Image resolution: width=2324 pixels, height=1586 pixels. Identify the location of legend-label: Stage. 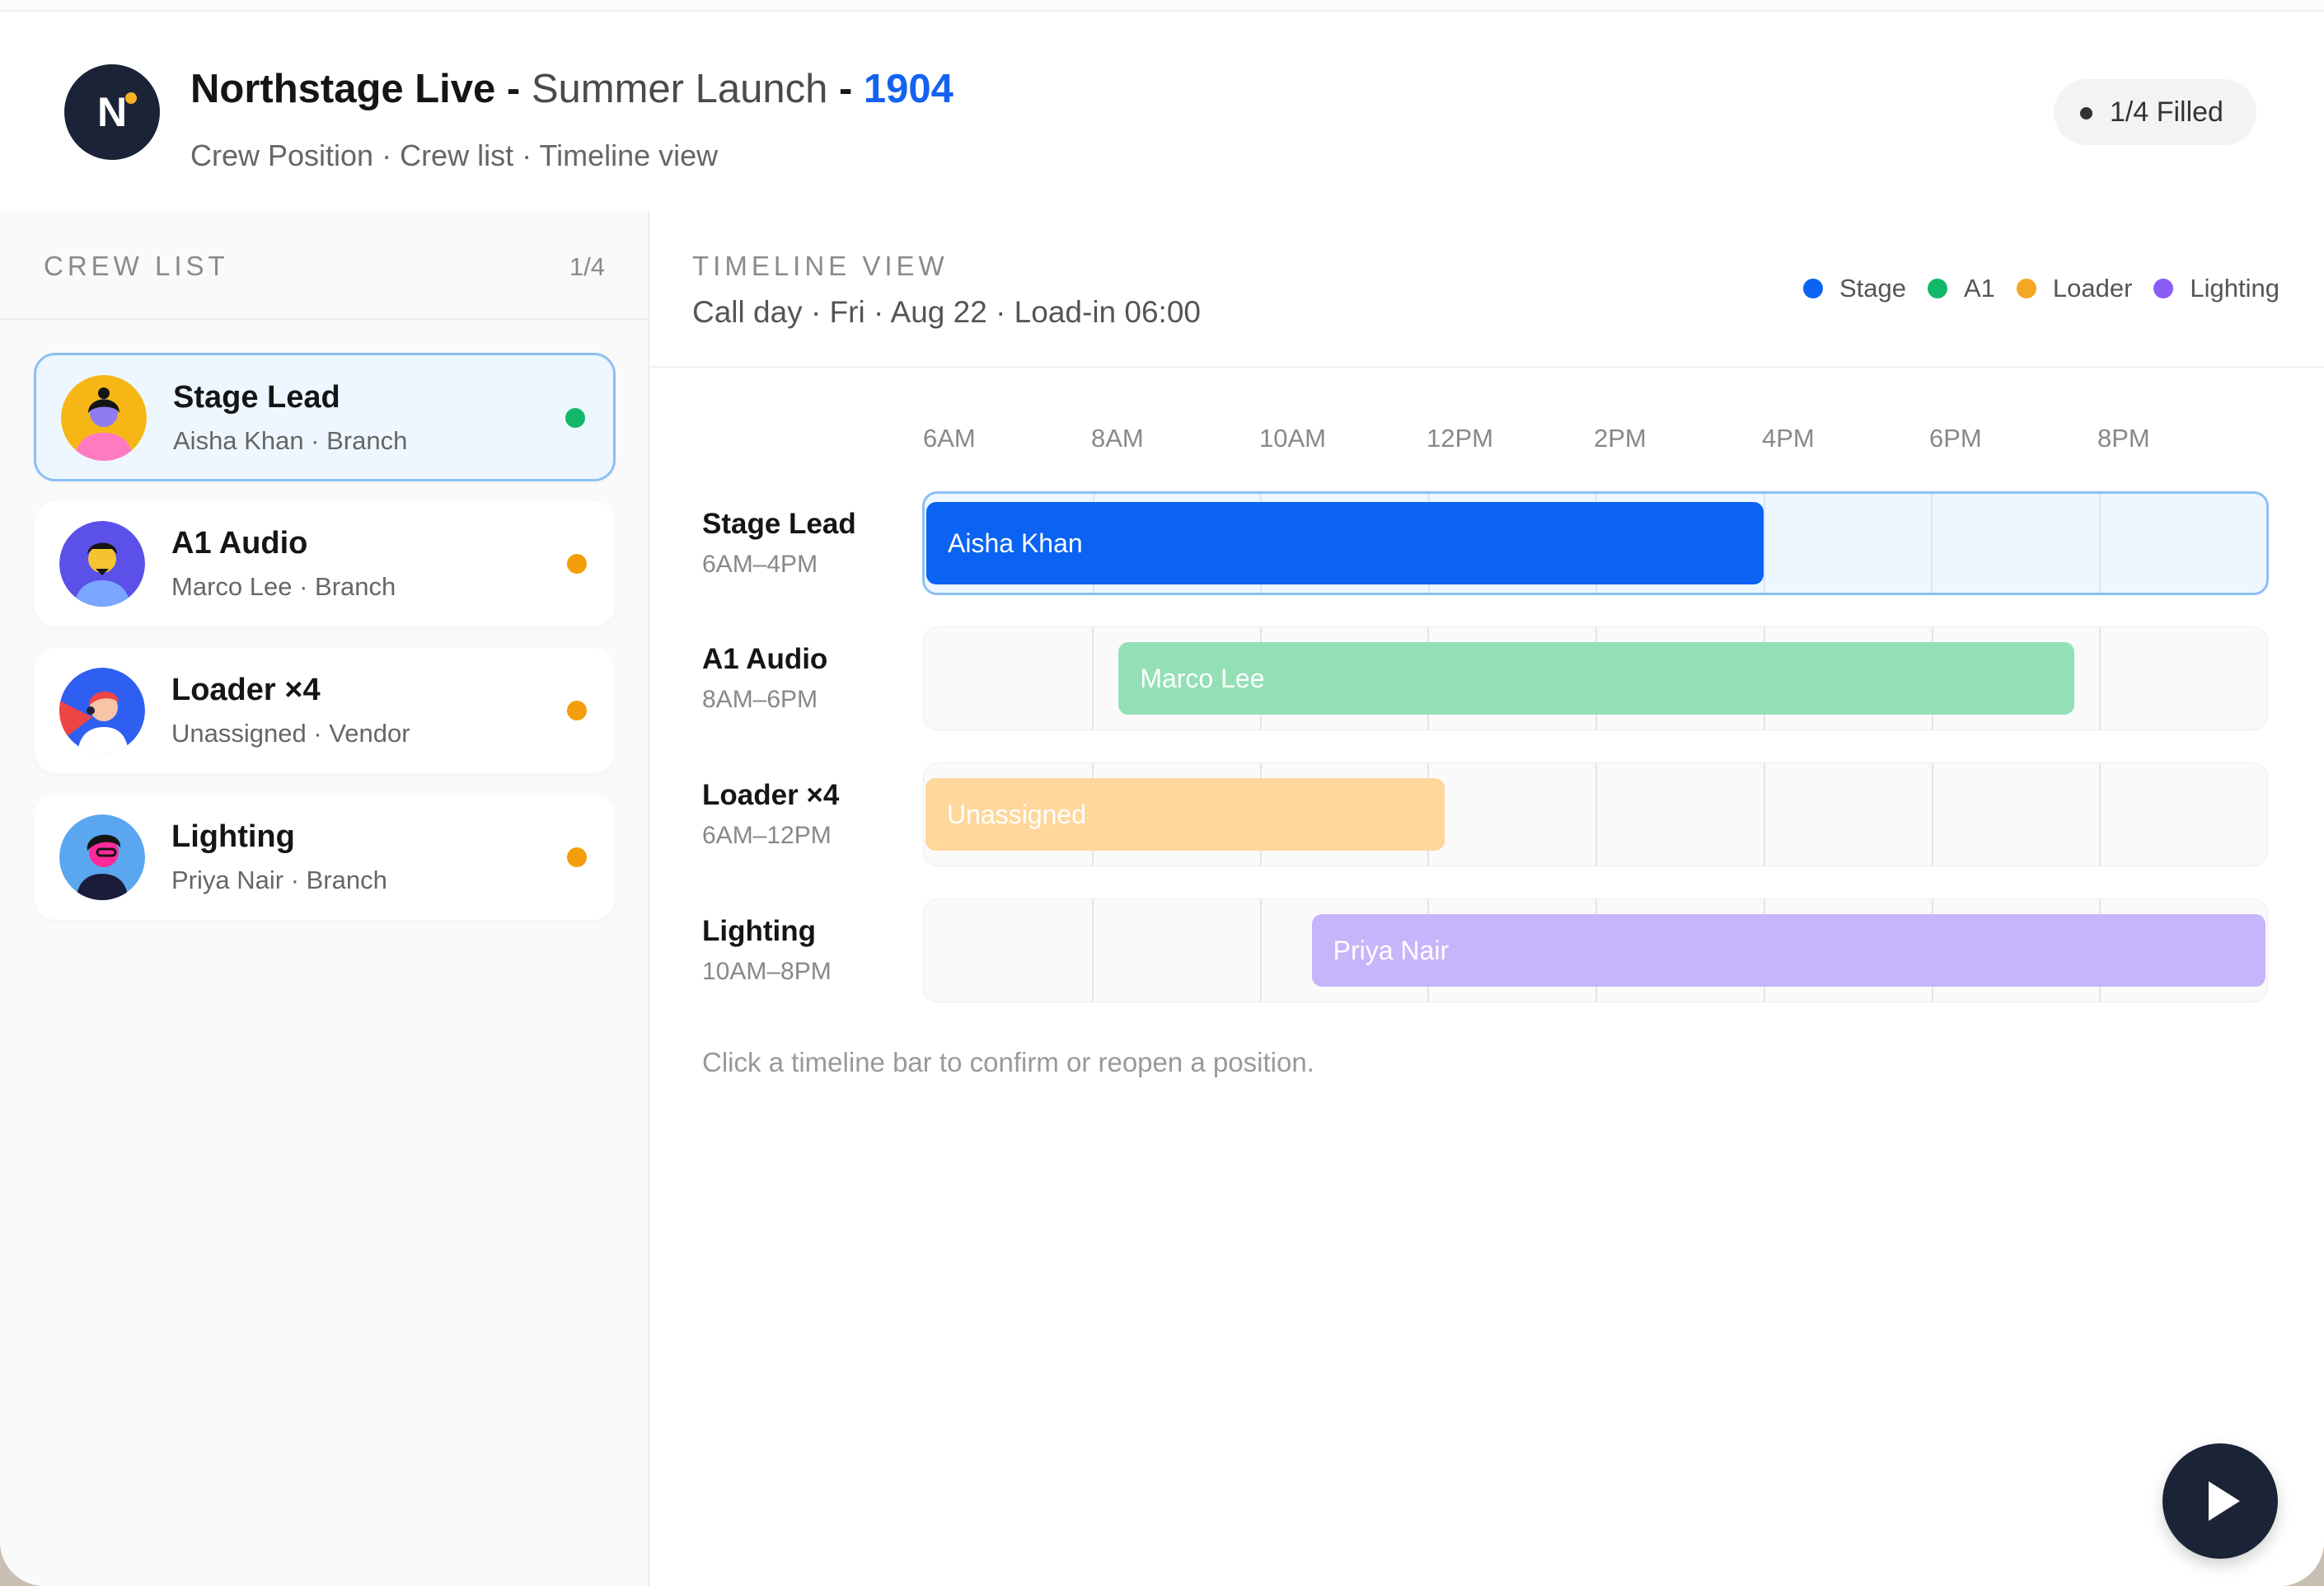
(1873, 288).